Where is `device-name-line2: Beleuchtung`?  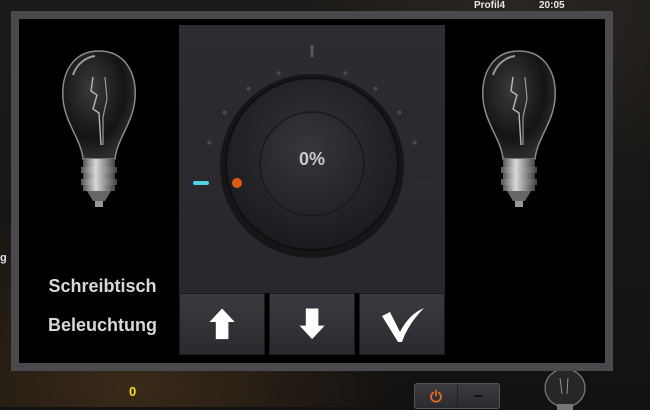 device-name-line2: Beleuchtung is located at coordinates (102, 325).